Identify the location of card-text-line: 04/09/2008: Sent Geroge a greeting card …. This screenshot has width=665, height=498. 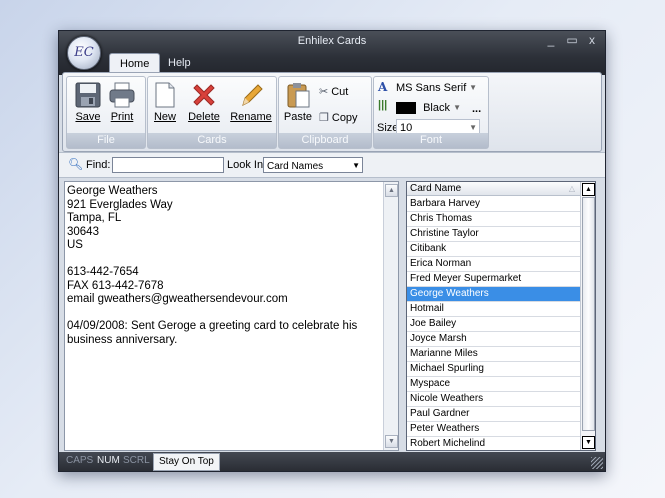
(212, 326).